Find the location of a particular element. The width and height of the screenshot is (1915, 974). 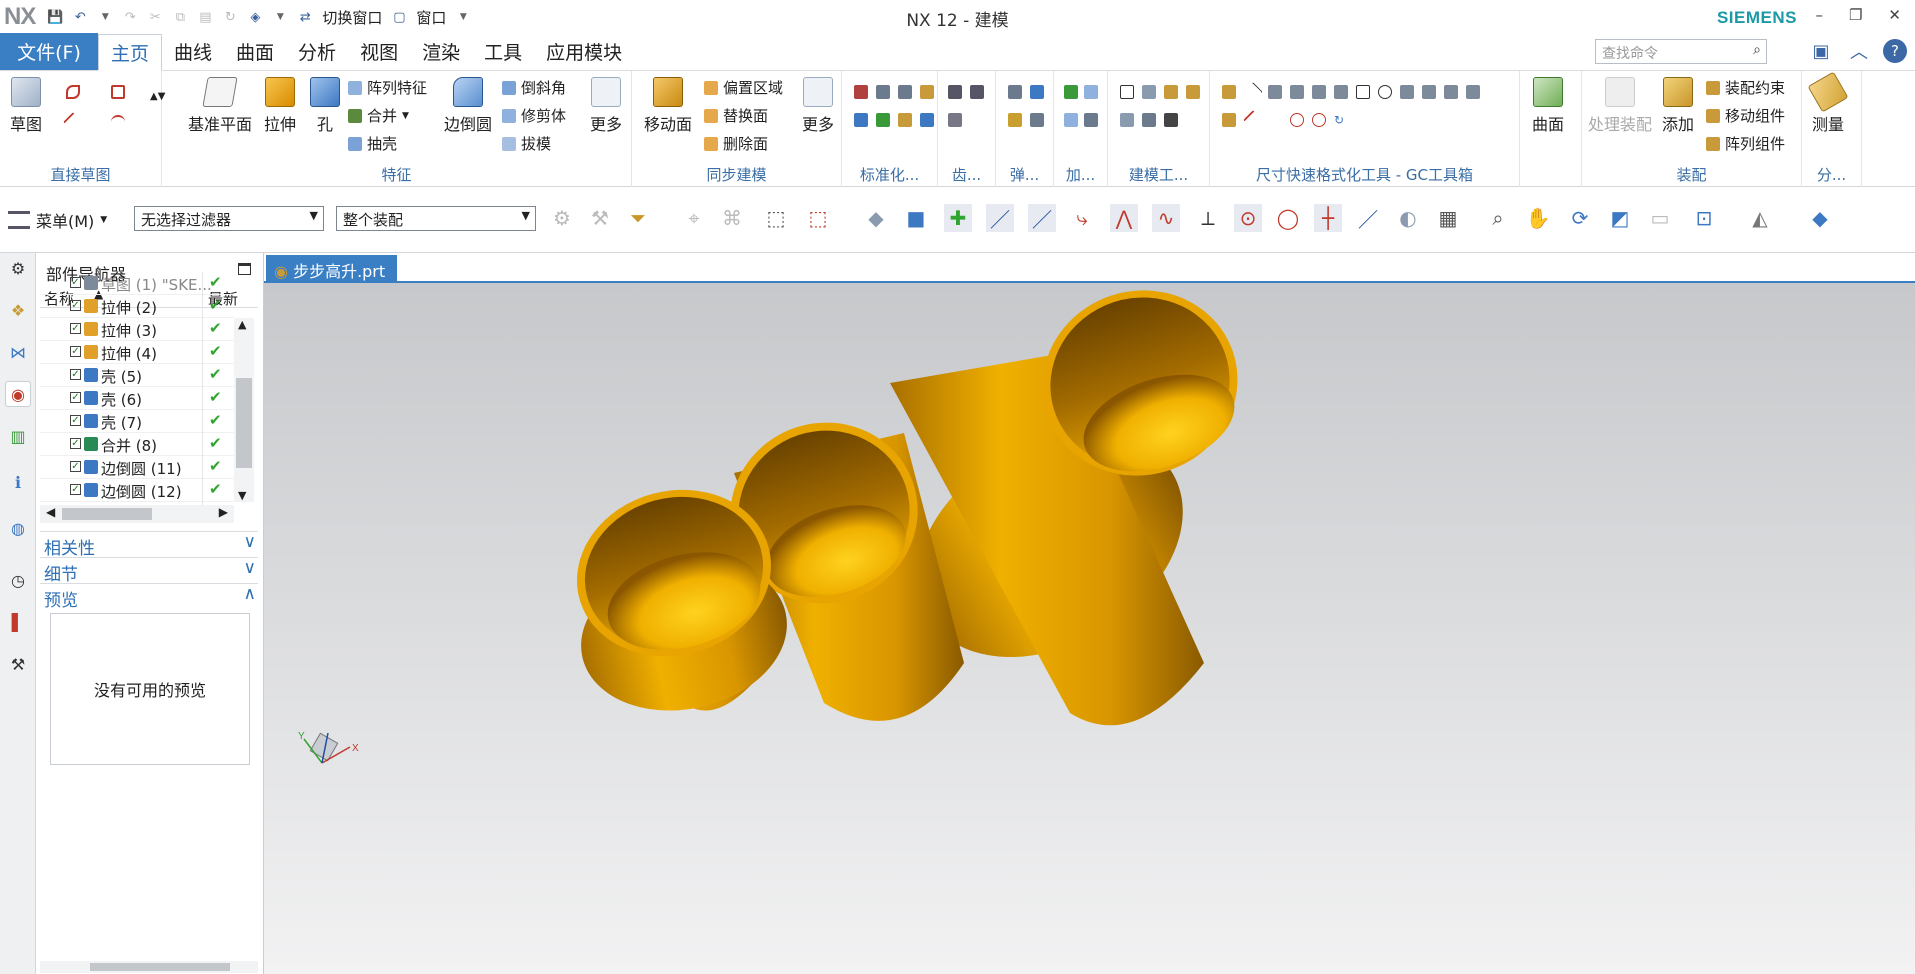

intersection-icon: ⋀ is located at coordinates (1124, 218).